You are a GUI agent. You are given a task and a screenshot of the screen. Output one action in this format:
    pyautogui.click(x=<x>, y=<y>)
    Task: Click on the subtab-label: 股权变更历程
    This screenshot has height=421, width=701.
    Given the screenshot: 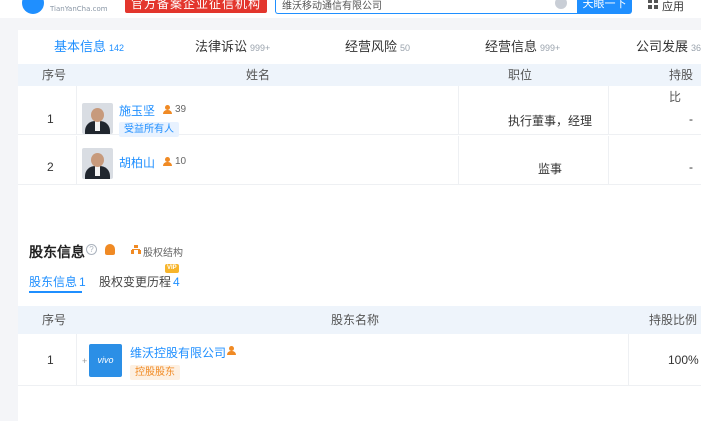 What is the action you would take?
    pyautogui.click(x=135, y=282)
    